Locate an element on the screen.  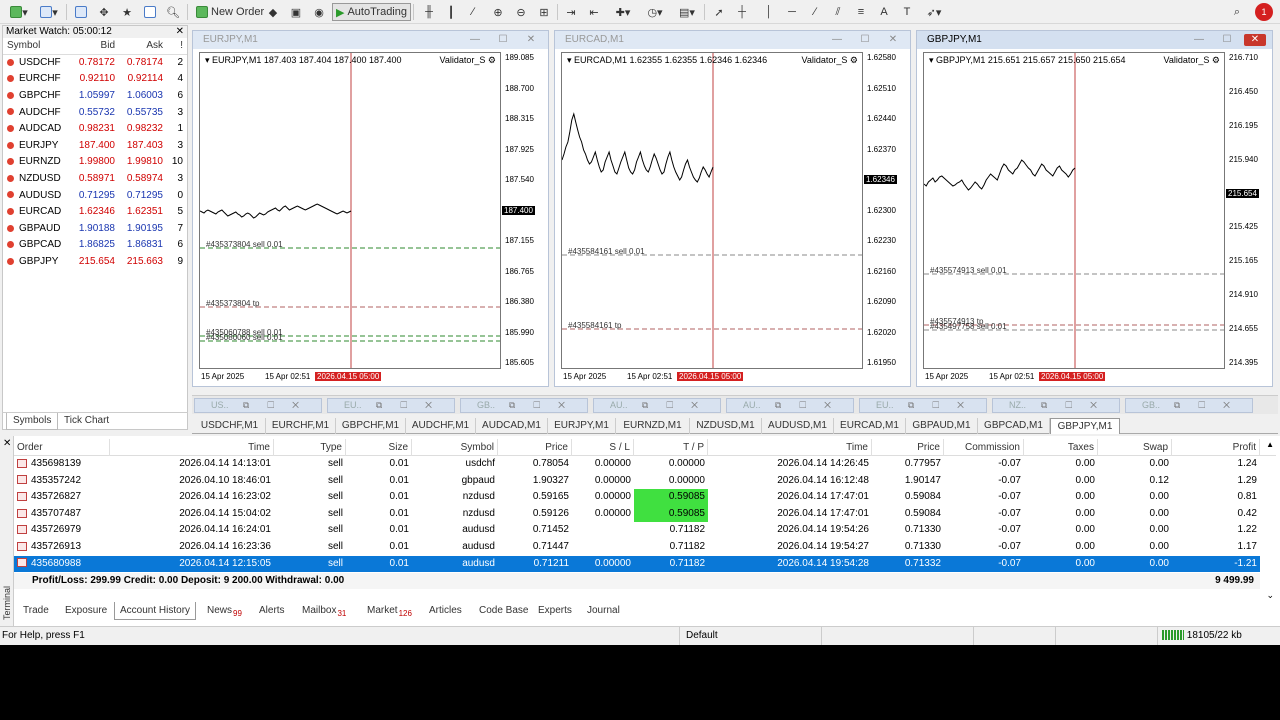
terminal-tab: News99 is located at coordinates (224, 611).